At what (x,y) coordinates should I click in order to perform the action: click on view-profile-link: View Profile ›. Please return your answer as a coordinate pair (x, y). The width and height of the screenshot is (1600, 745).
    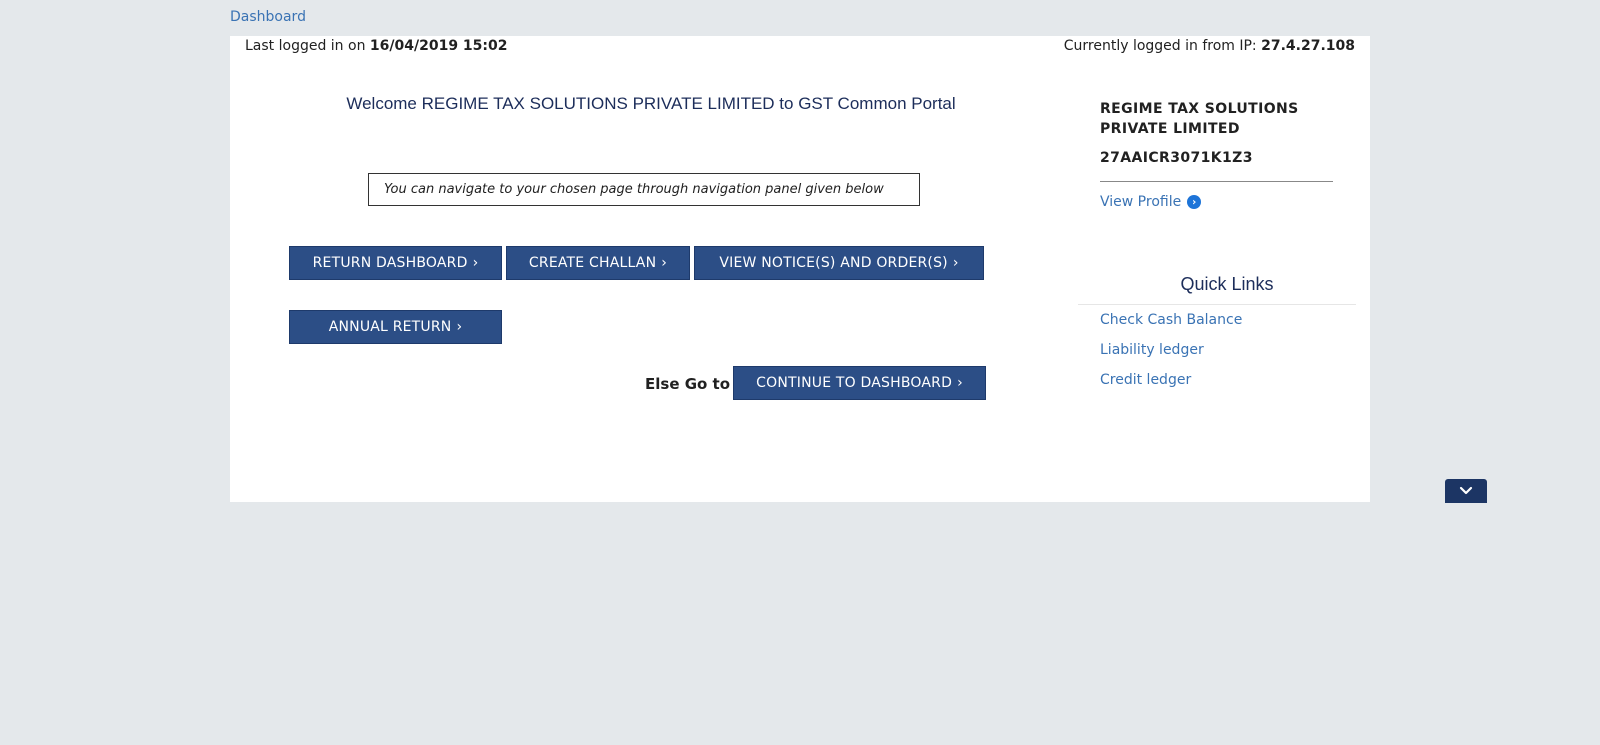
    Looking at the image, I should click on (1151, 202).